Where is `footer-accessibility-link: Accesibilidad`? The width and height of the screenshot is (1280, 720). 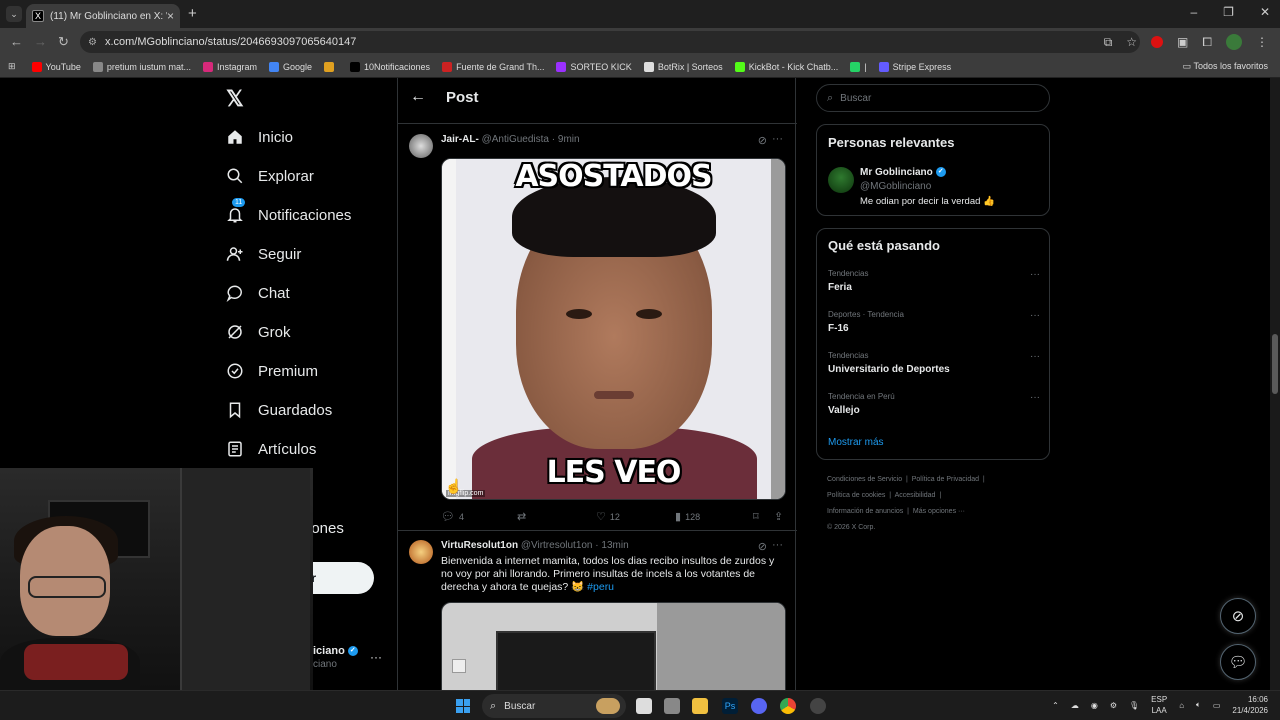 footer-accessibility-link: Accesibilidad is located at coordinates (915, 495).